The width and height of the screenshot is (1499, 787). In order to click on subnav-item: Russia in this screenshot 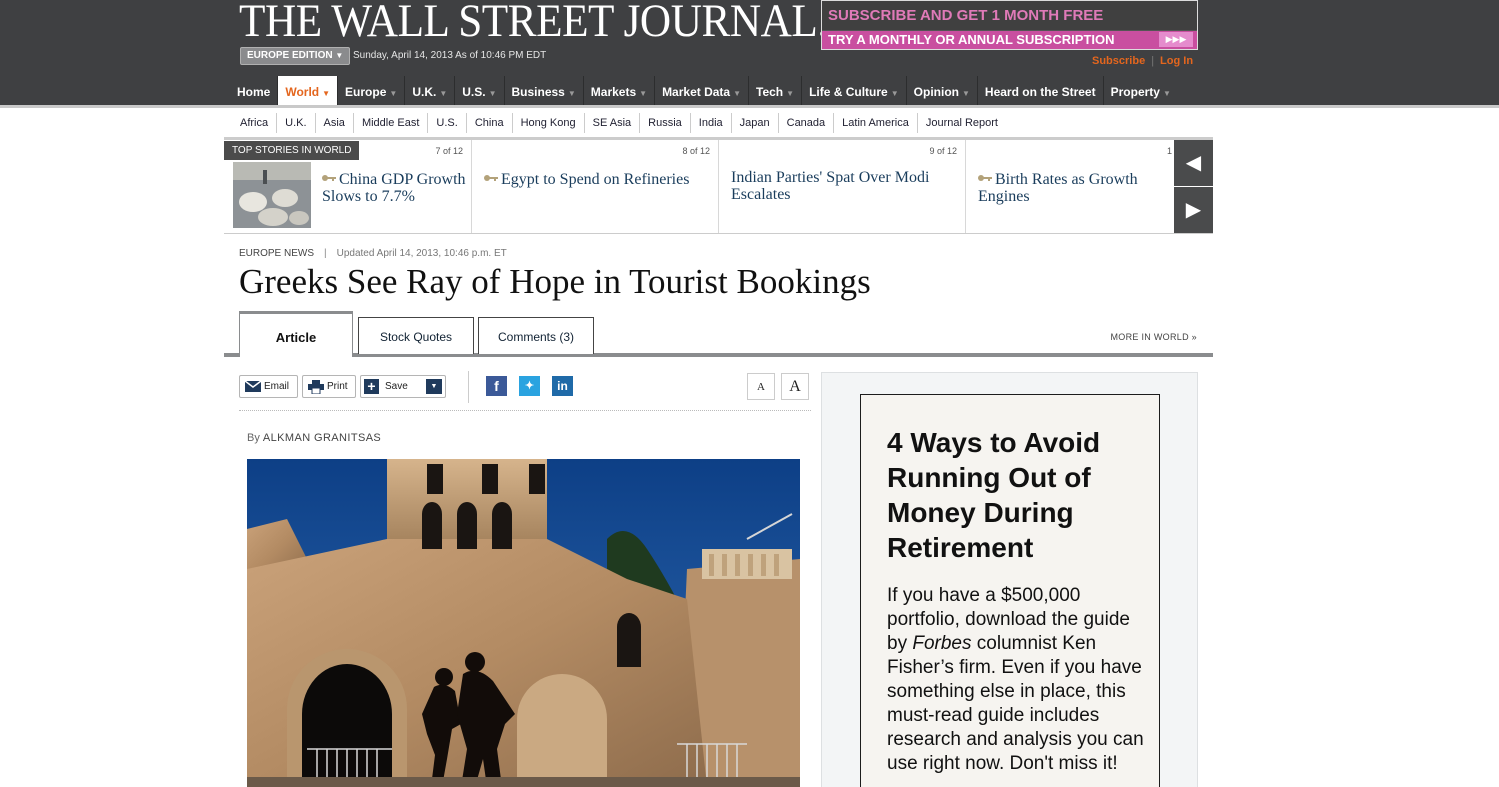, I will do `click(665, 123)`.